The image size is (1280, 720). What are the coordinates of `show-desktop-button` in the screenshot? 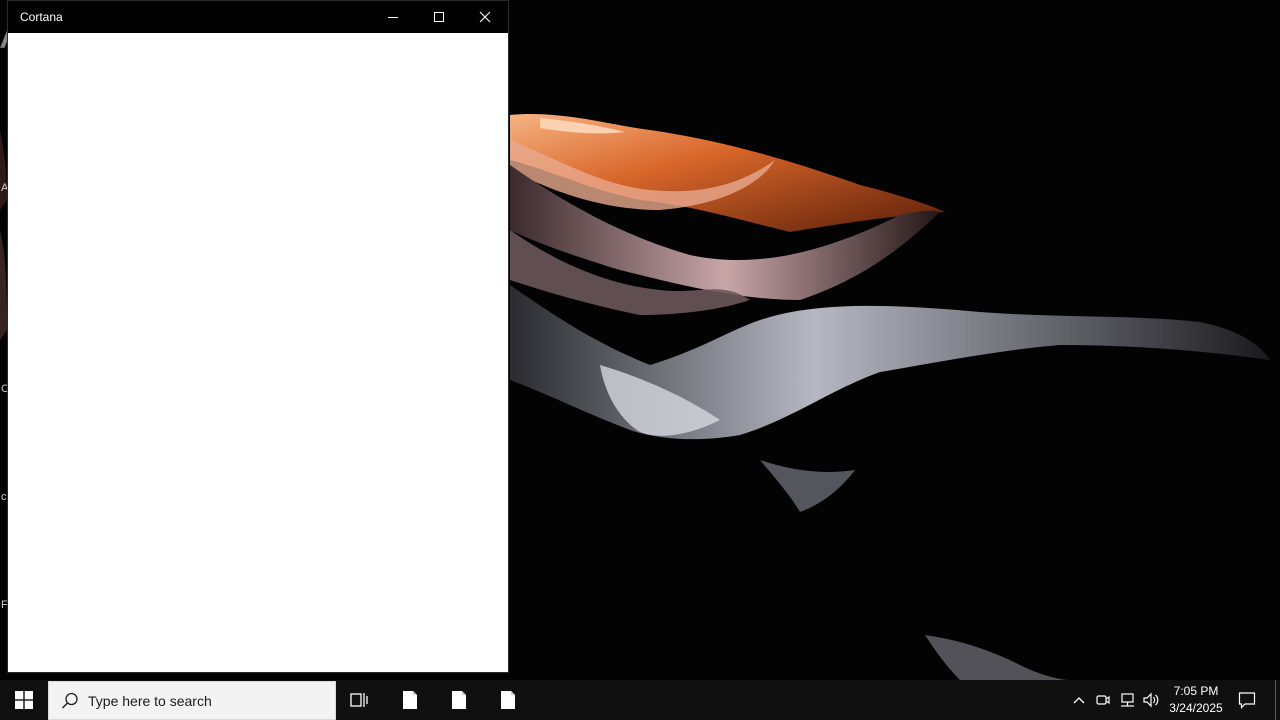 It's located at (1275, 700).